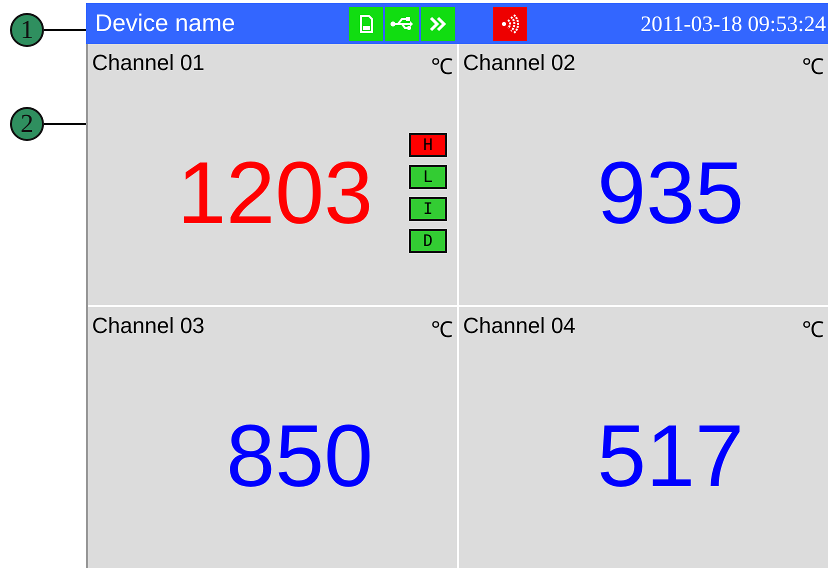  I want to click on reading-value: 935, so click(670, 193).